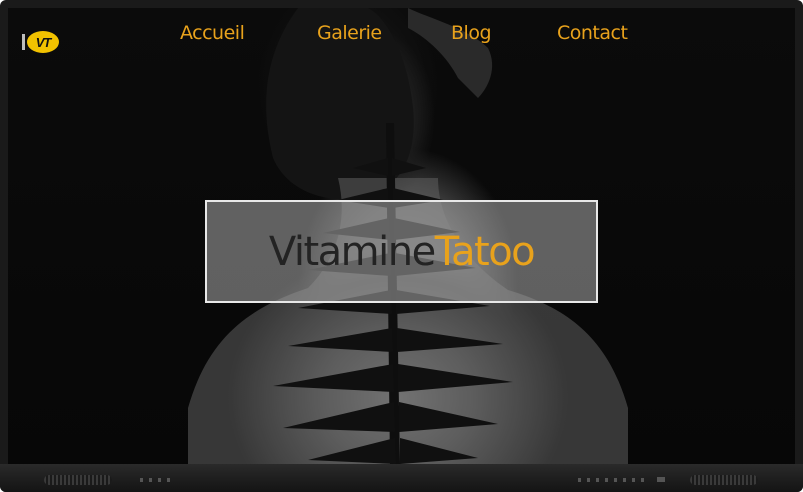 The width and height of the screenshot is (803, 492). I want to click on device-buttons-left, so click(156, 480).